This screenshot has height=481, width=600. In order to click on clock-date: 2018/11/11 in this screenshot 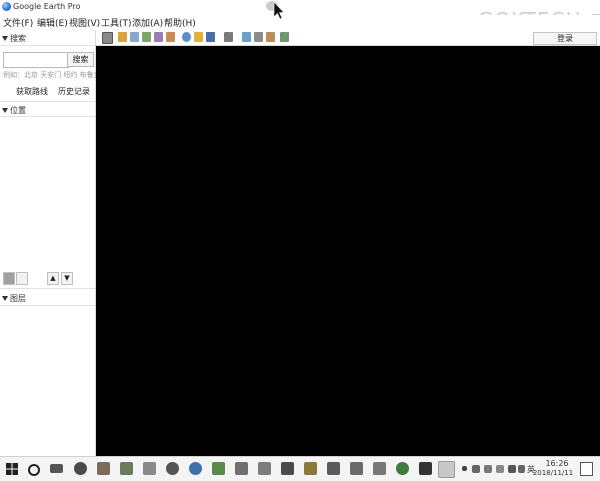, I will do `click(553, 473)`.